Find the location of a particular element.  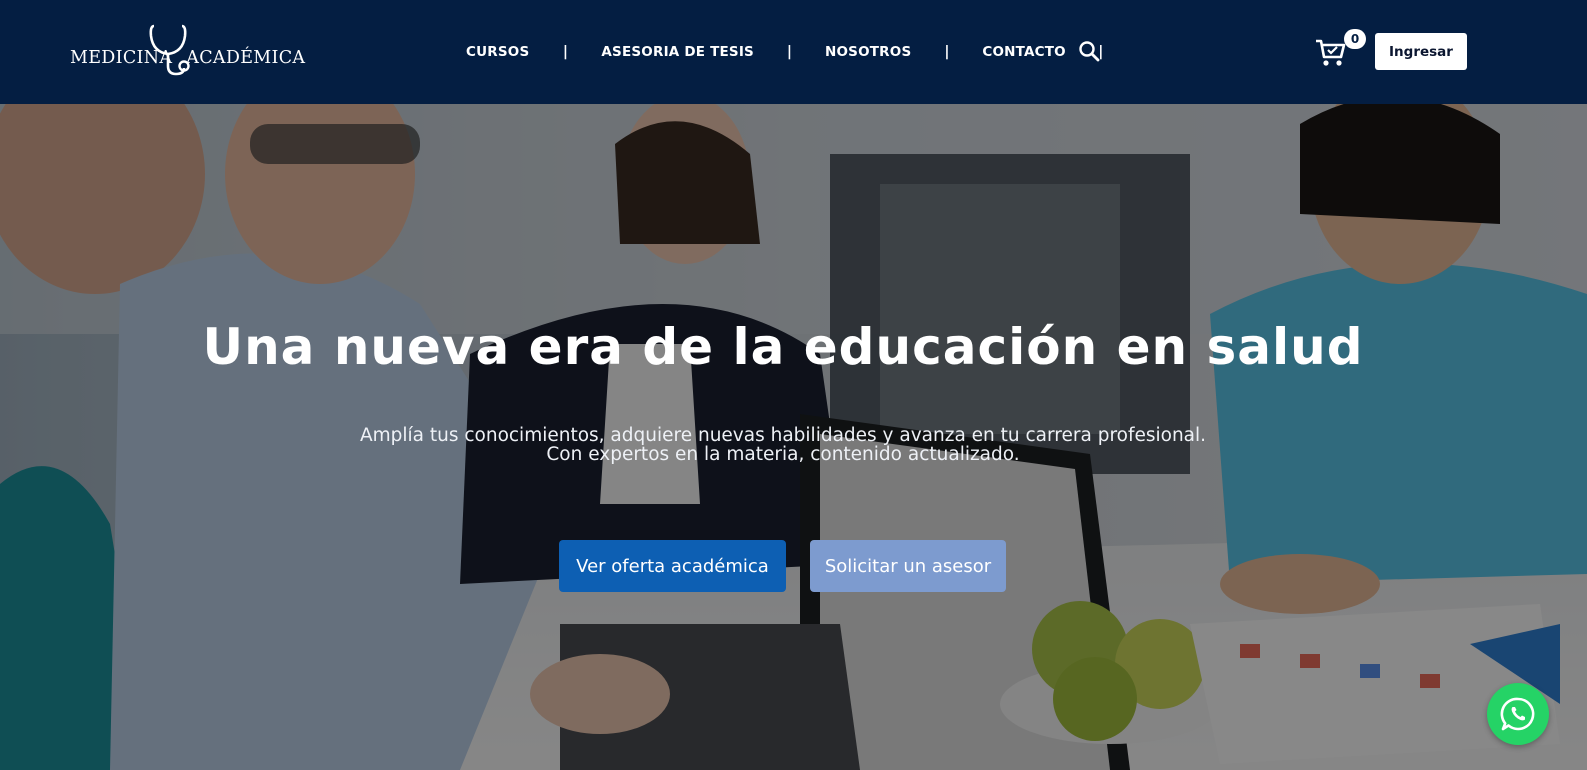

ver-oferta-academica-button: Ver oferta académica is located at coordinates (672, 566).